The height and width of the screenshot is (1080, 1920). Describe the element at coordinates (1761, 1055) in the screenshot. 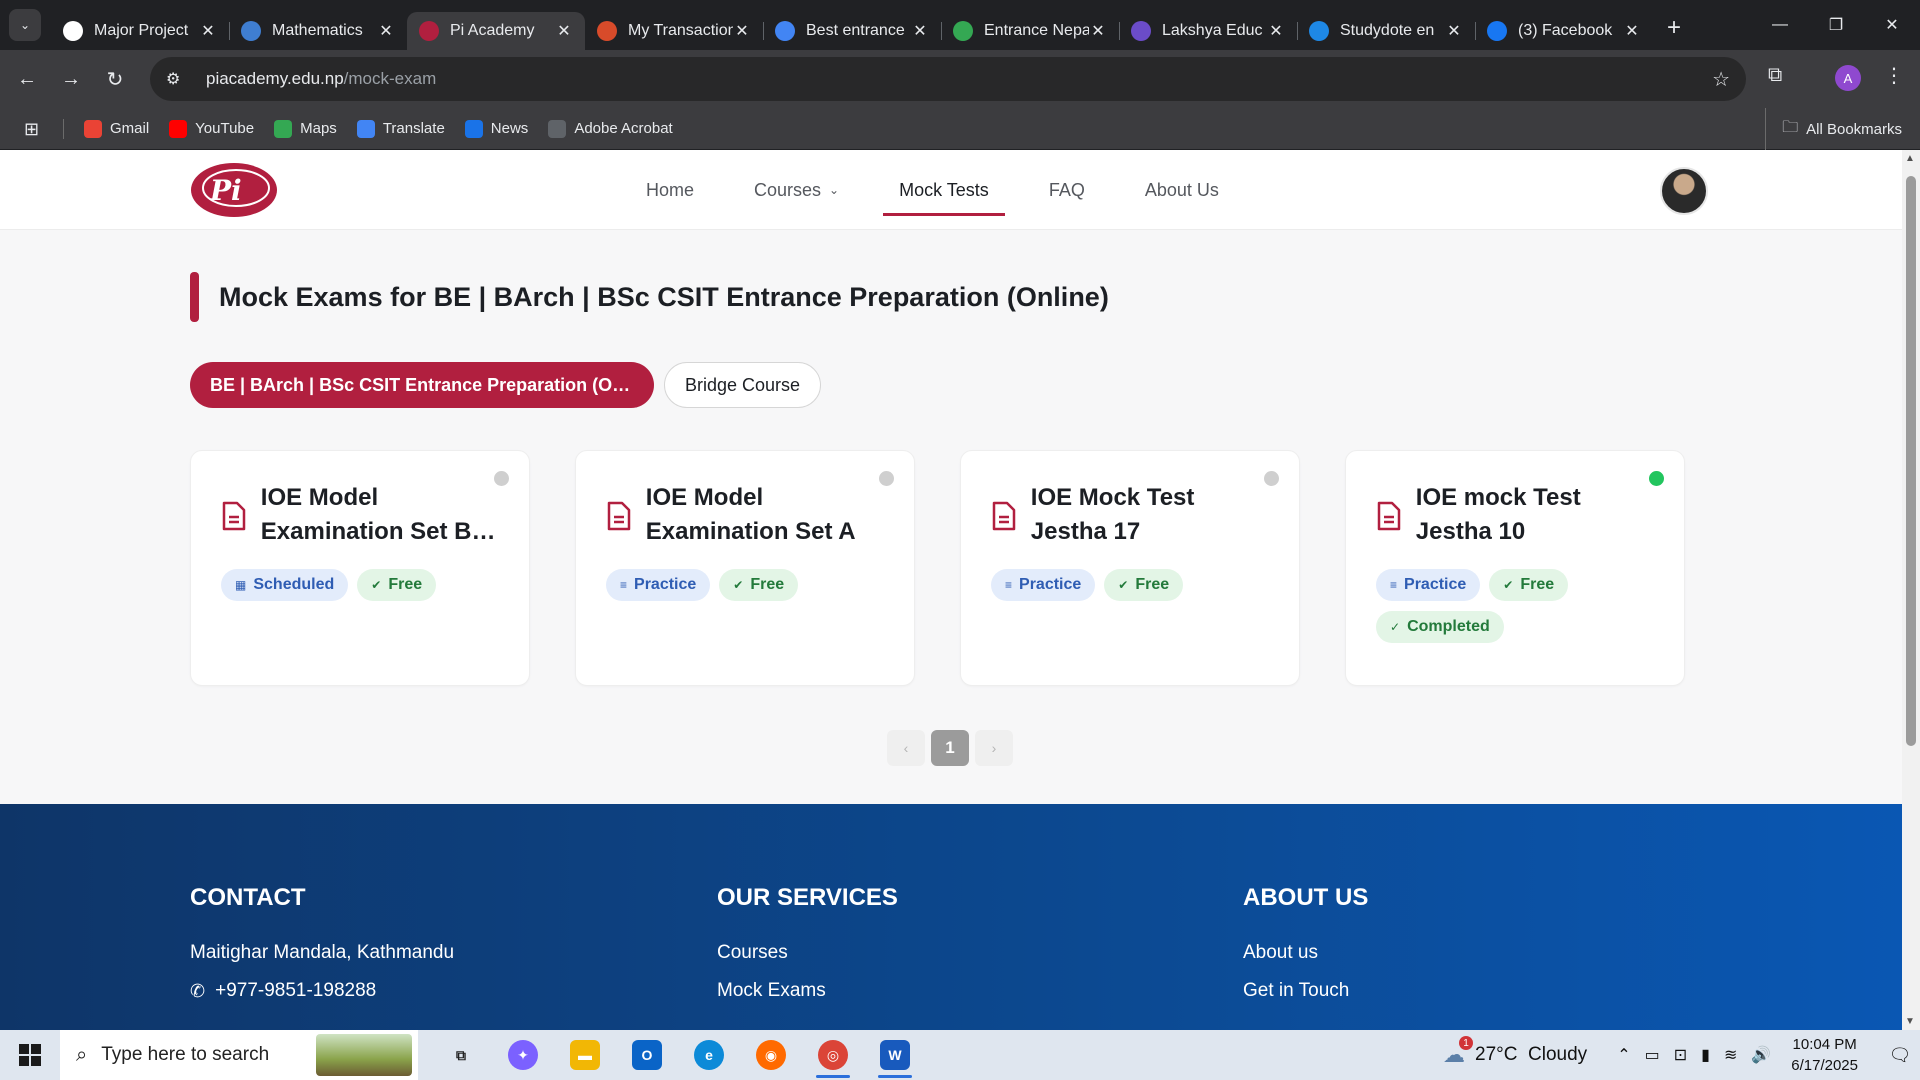

I see `volume-icon: 🔊` at that location.